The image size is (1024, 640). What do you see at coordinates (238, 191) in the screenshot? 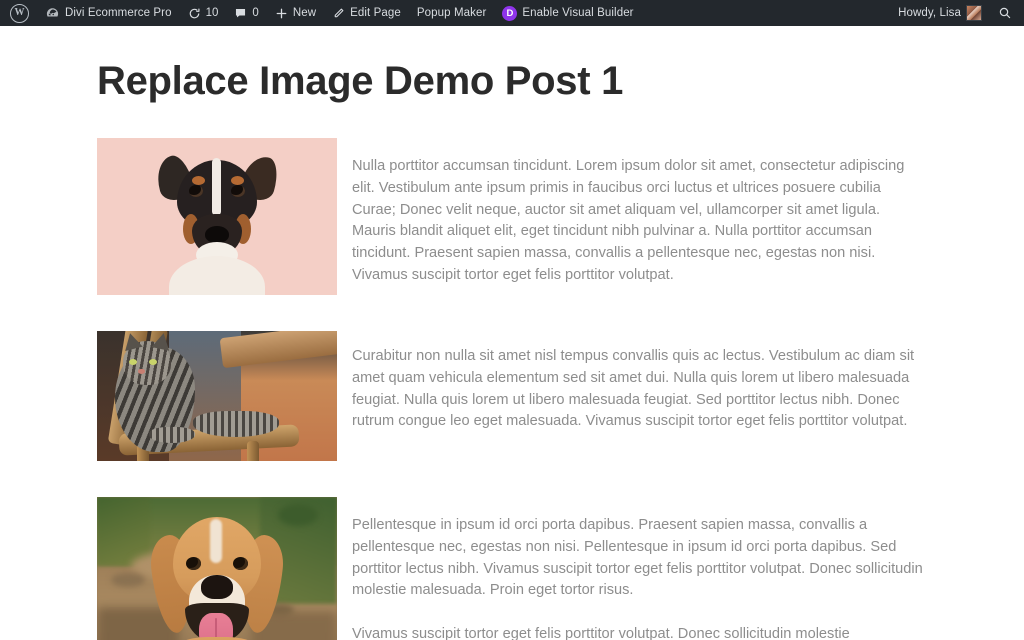
I see `dog-eye-right` at bounding box center [238, 191].